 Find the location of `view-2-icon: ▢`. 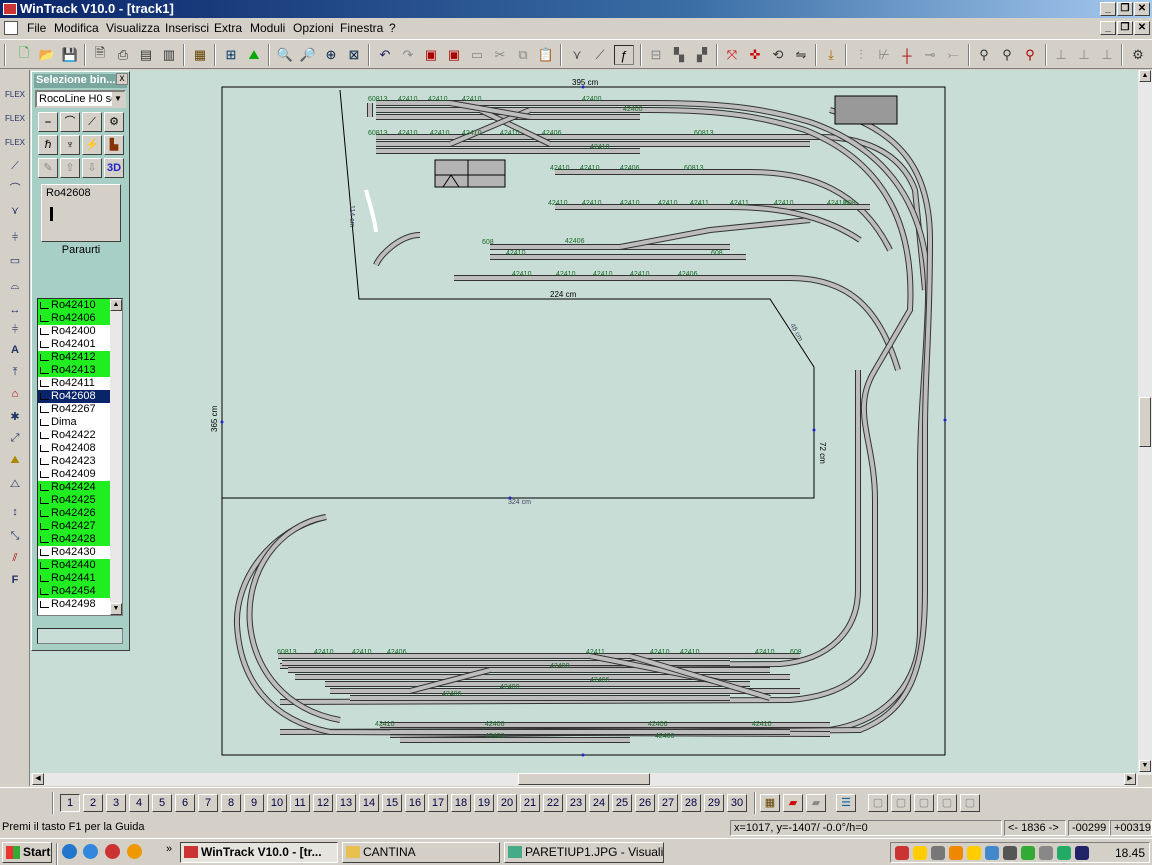

view-2-icon: ▢ is located at coordinates (901, 803).